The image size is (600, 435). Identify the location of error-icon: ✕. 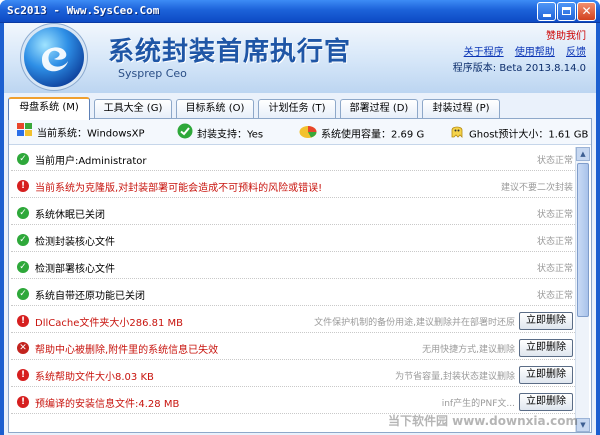
(23, 348).